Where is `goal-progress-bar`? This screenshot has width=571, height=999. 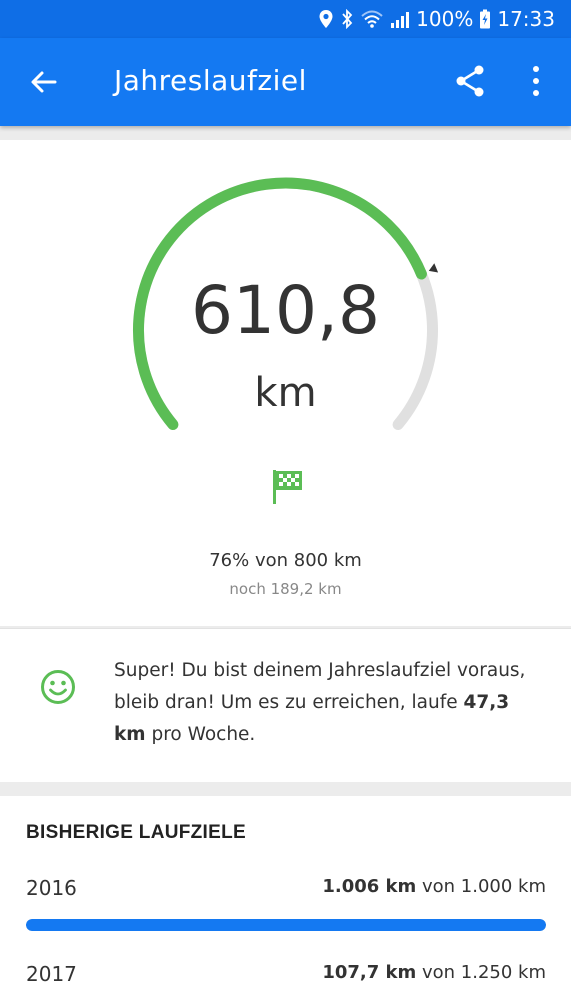 goal-progress-bar is located at coordinates (286, 925).